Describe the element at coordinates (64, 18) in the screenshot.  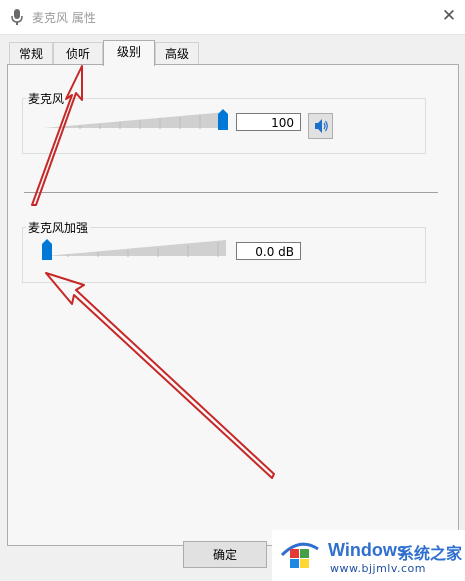
I see `window-title: 麦克风 属性` at that location.